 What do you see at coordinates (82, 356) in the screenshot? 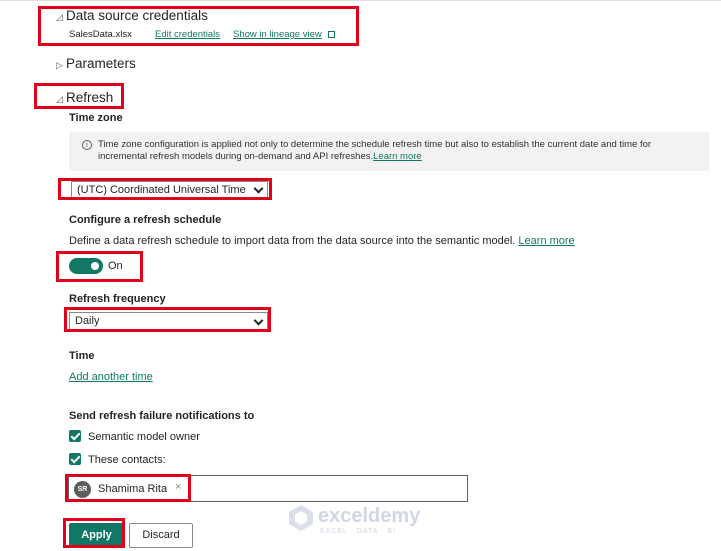
I see `time-label: Time` at bounding box center [82, 356].